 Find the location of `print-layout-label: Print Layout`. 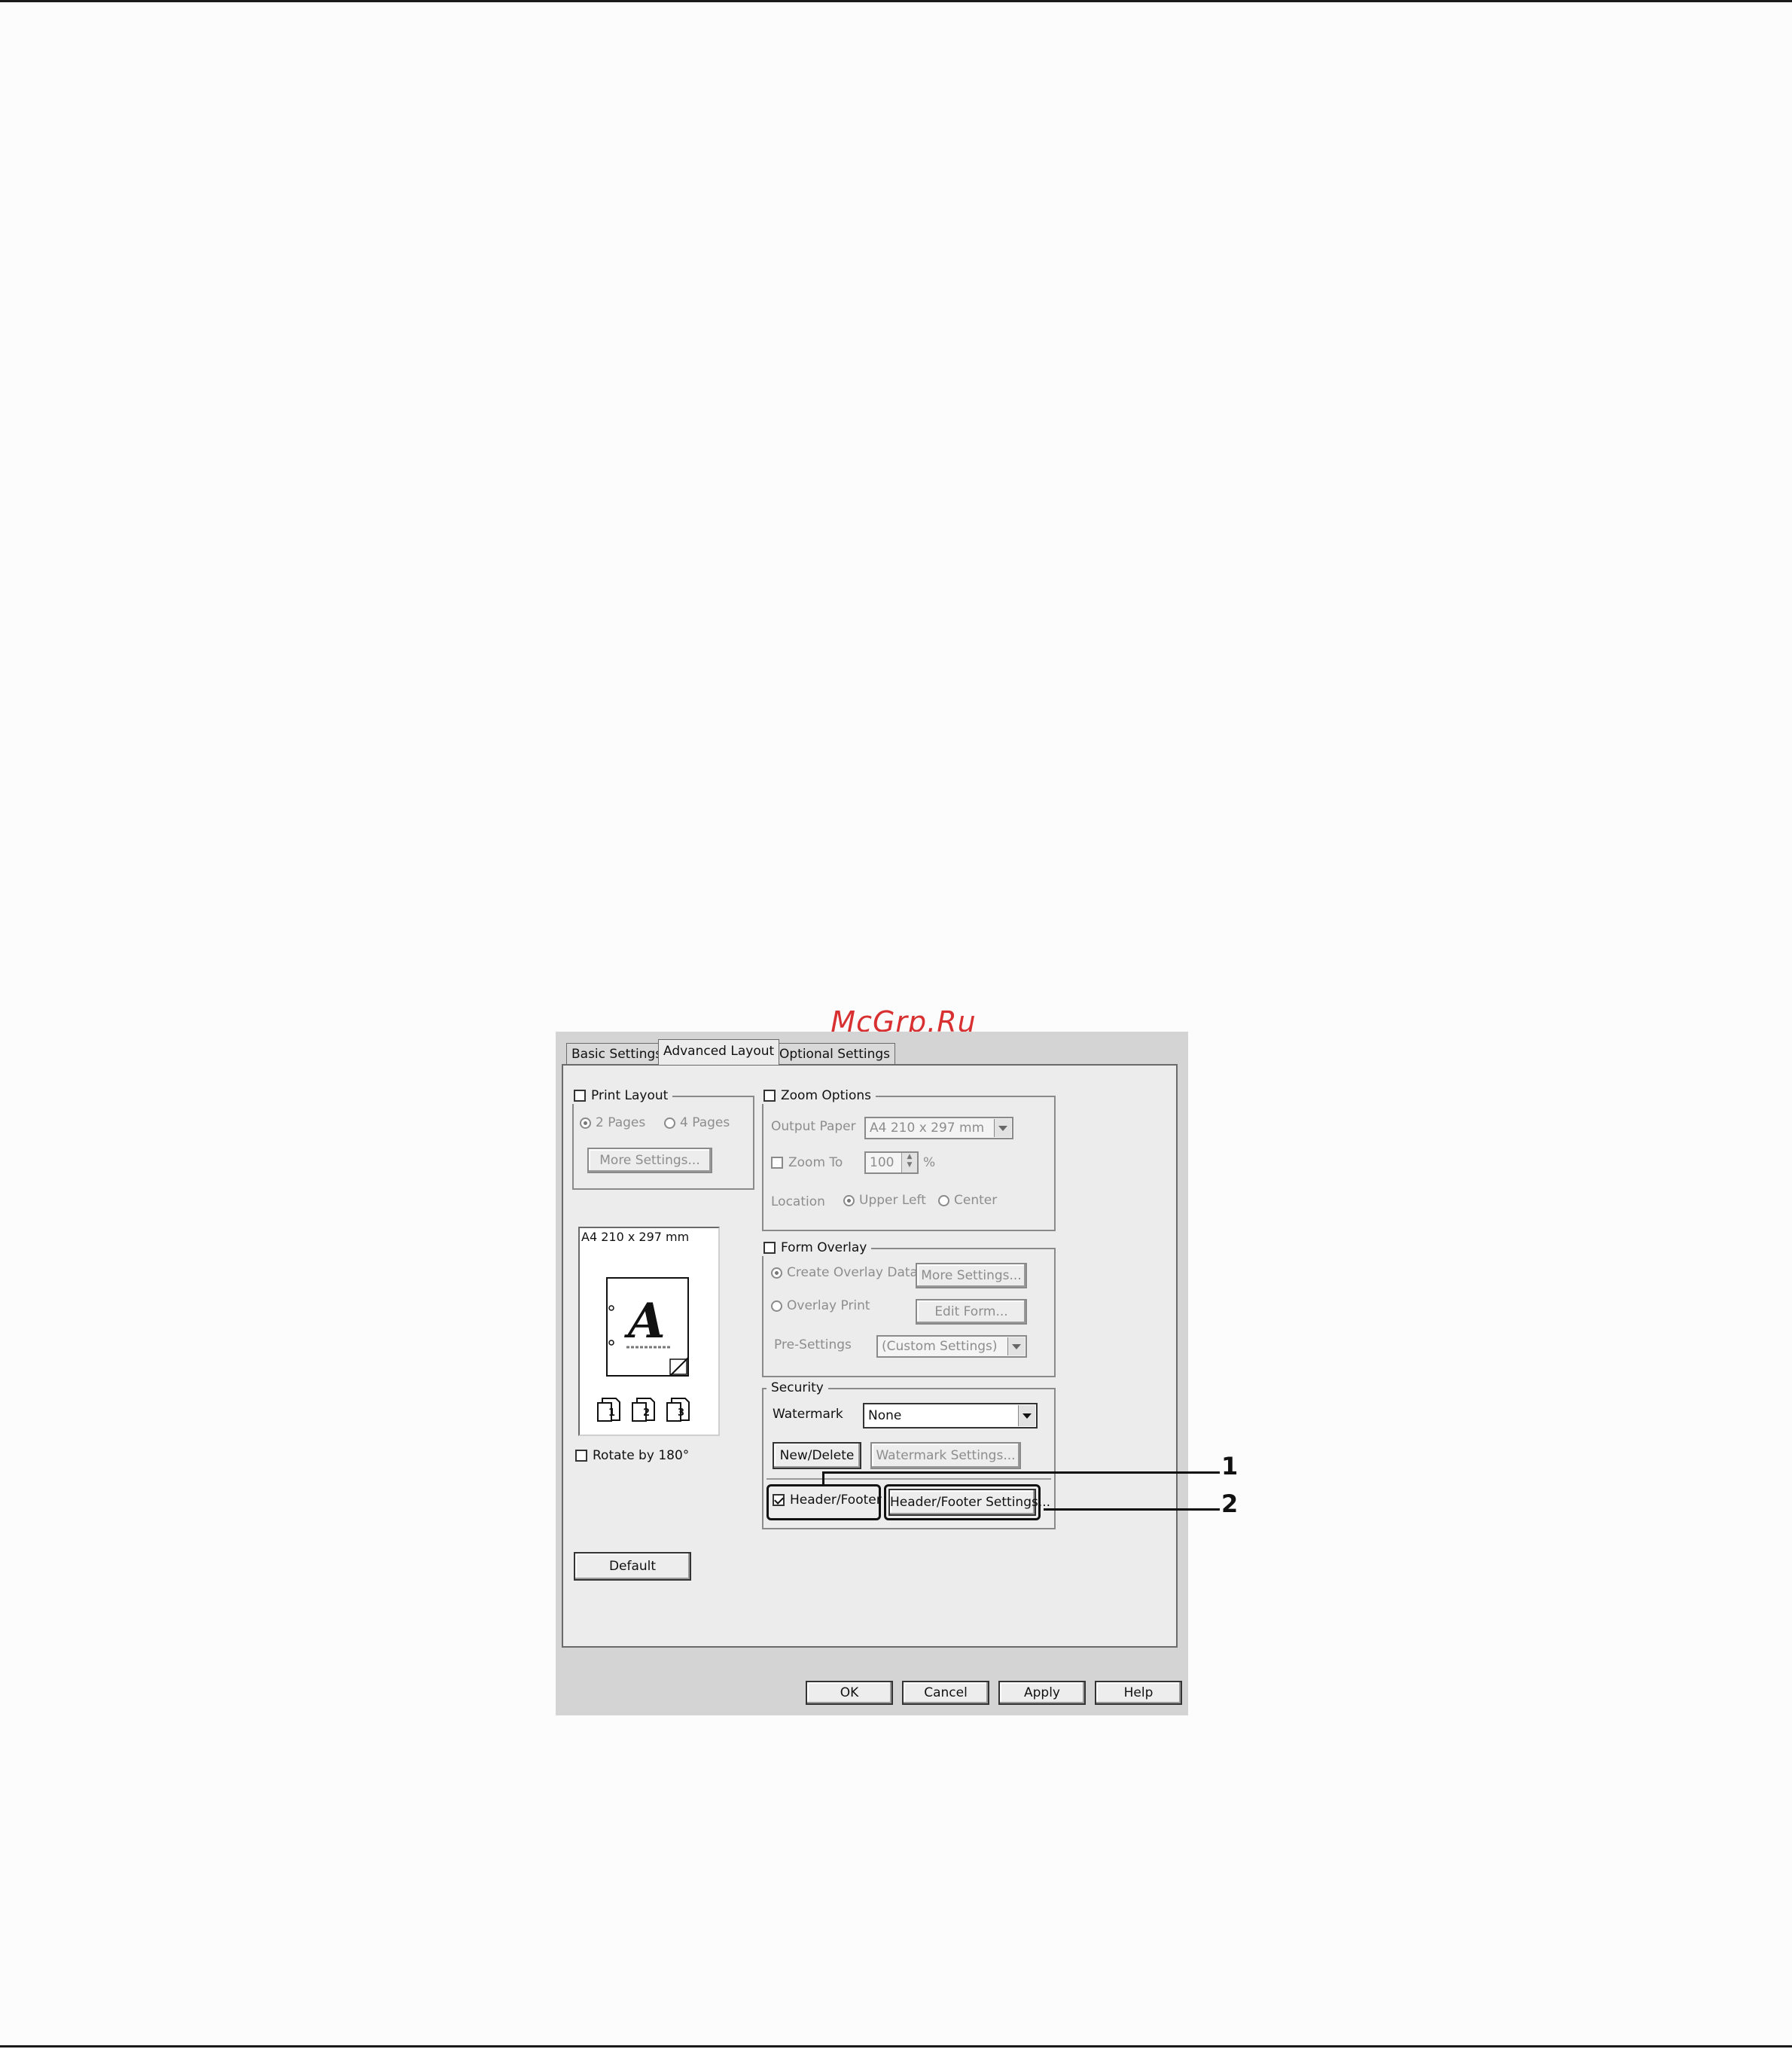

print-layout-label: Print Layout is located at coordinates (630, 1095).